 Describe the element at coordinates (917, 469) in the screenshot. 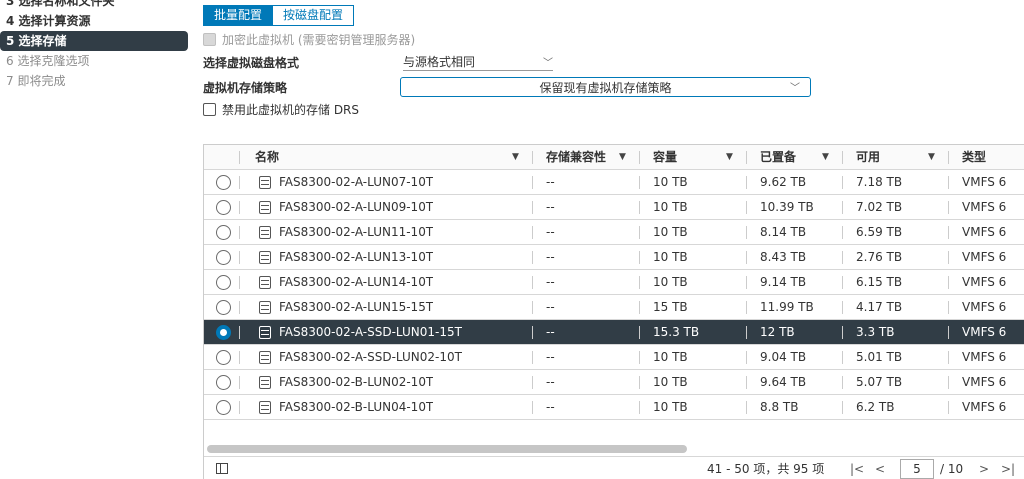

I see `page-number-input: 5` at that location.